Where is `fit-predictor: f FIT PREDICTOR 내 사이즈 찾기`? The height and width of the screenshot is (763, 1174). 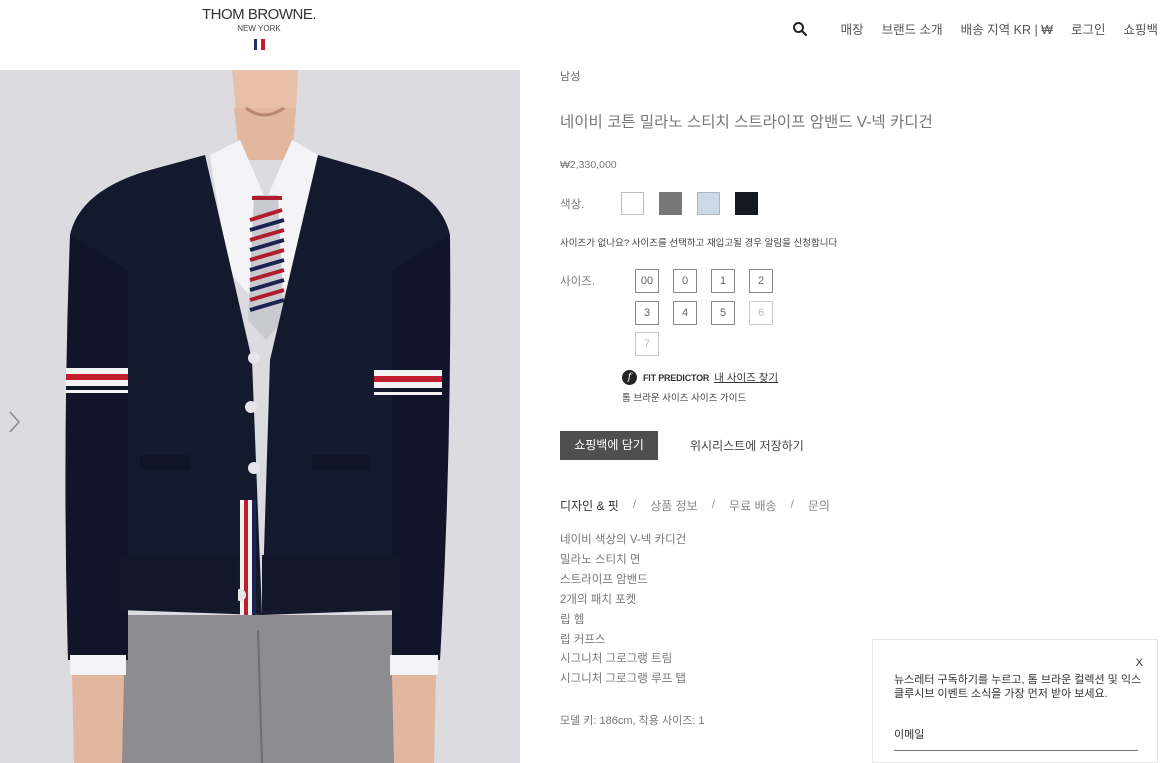 fit-predictor: f FIT PREDICTOR 내 사이즈 찾기 is located at coordinates (700, 377).